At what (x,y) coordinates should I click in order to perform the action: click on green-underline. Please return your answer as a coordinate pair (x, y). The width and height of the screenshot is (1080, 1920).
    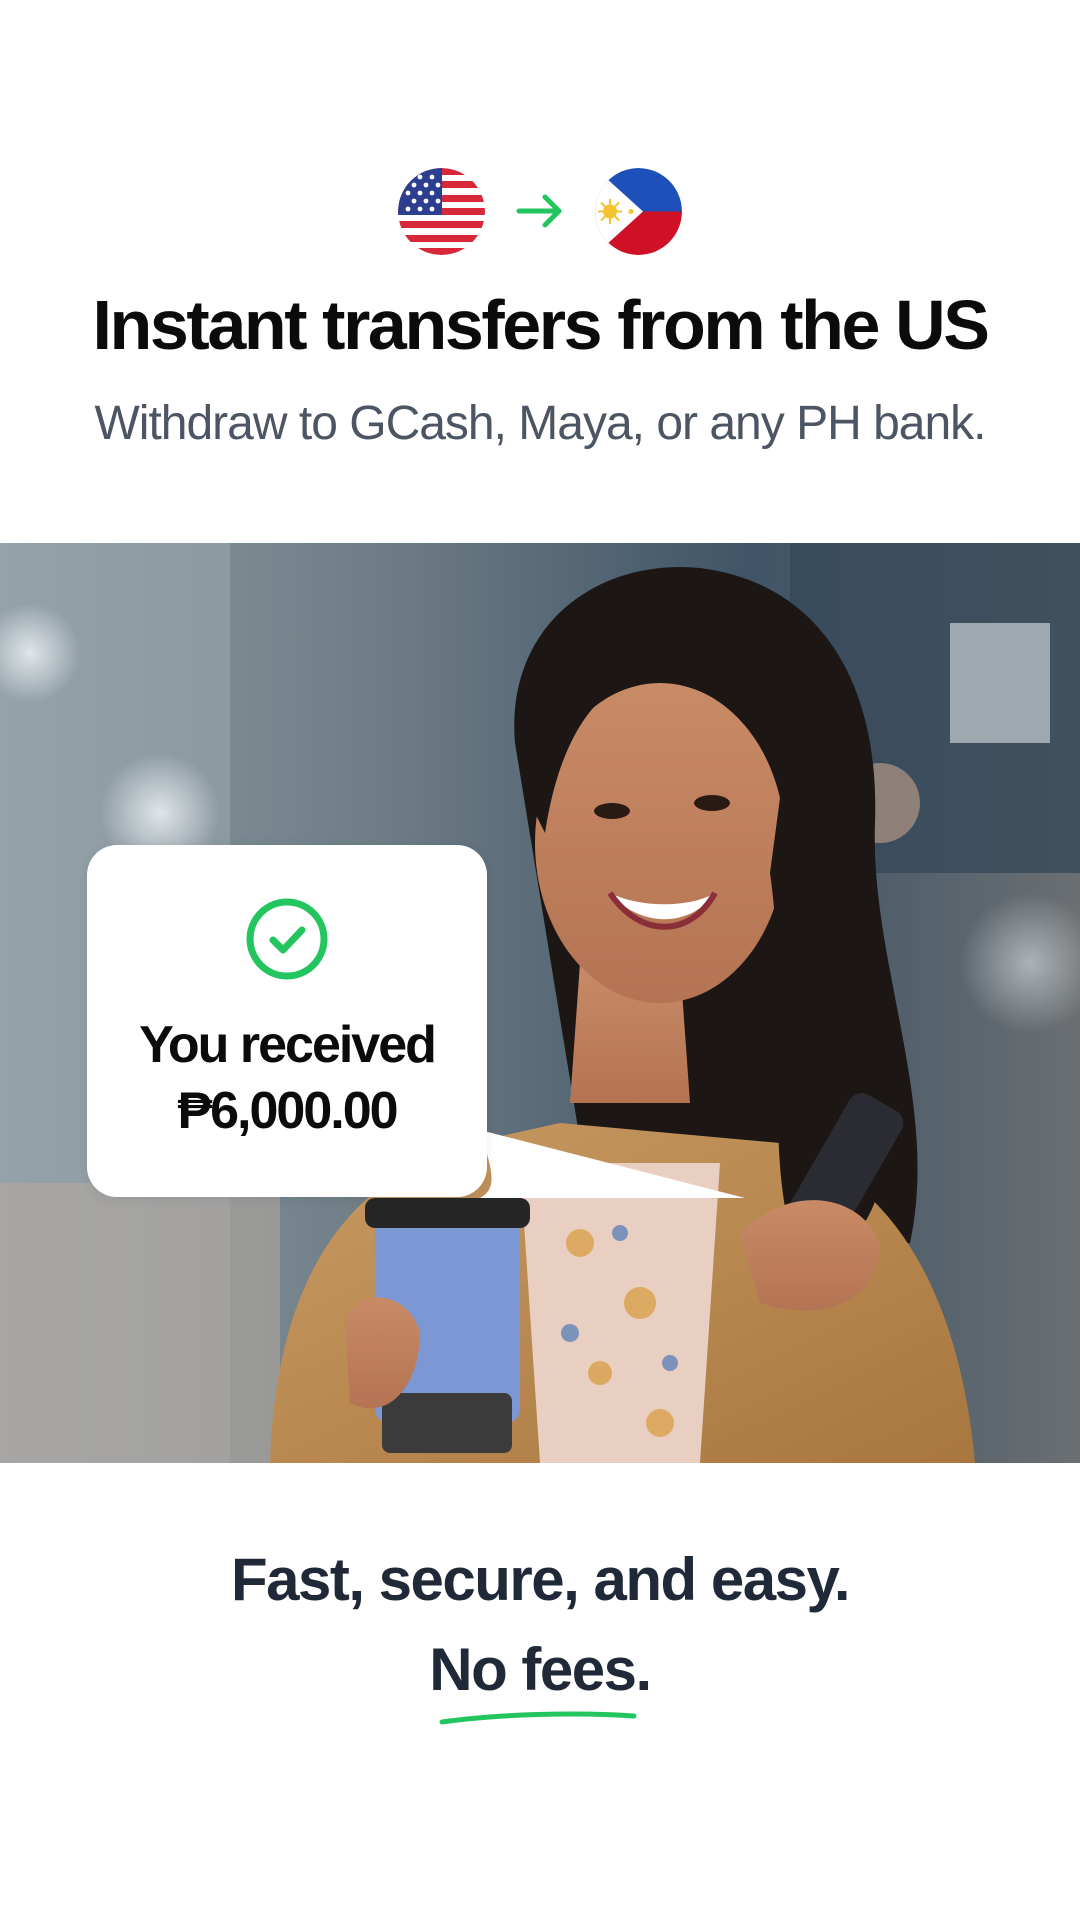
    Looking at the image, I should click on (538, 1718).